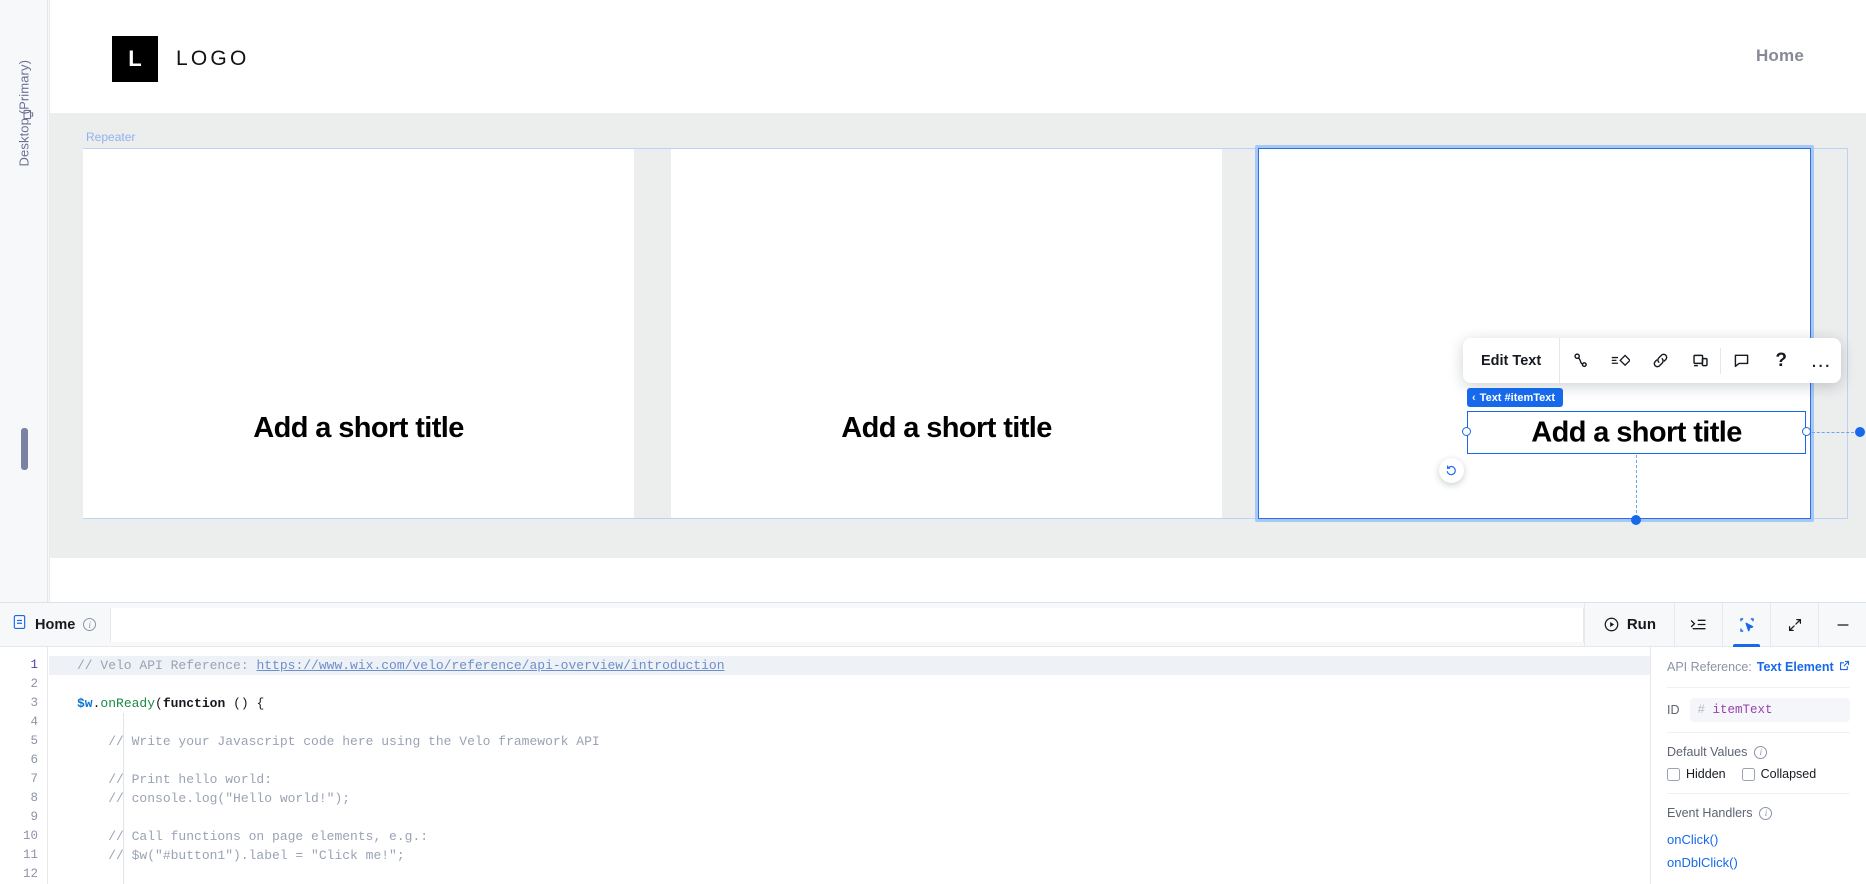 This screenshot has width=1866, height=884. Describe the element at coordinates (34, 703) in the screenshot. I see `line-number: 3` at that location.